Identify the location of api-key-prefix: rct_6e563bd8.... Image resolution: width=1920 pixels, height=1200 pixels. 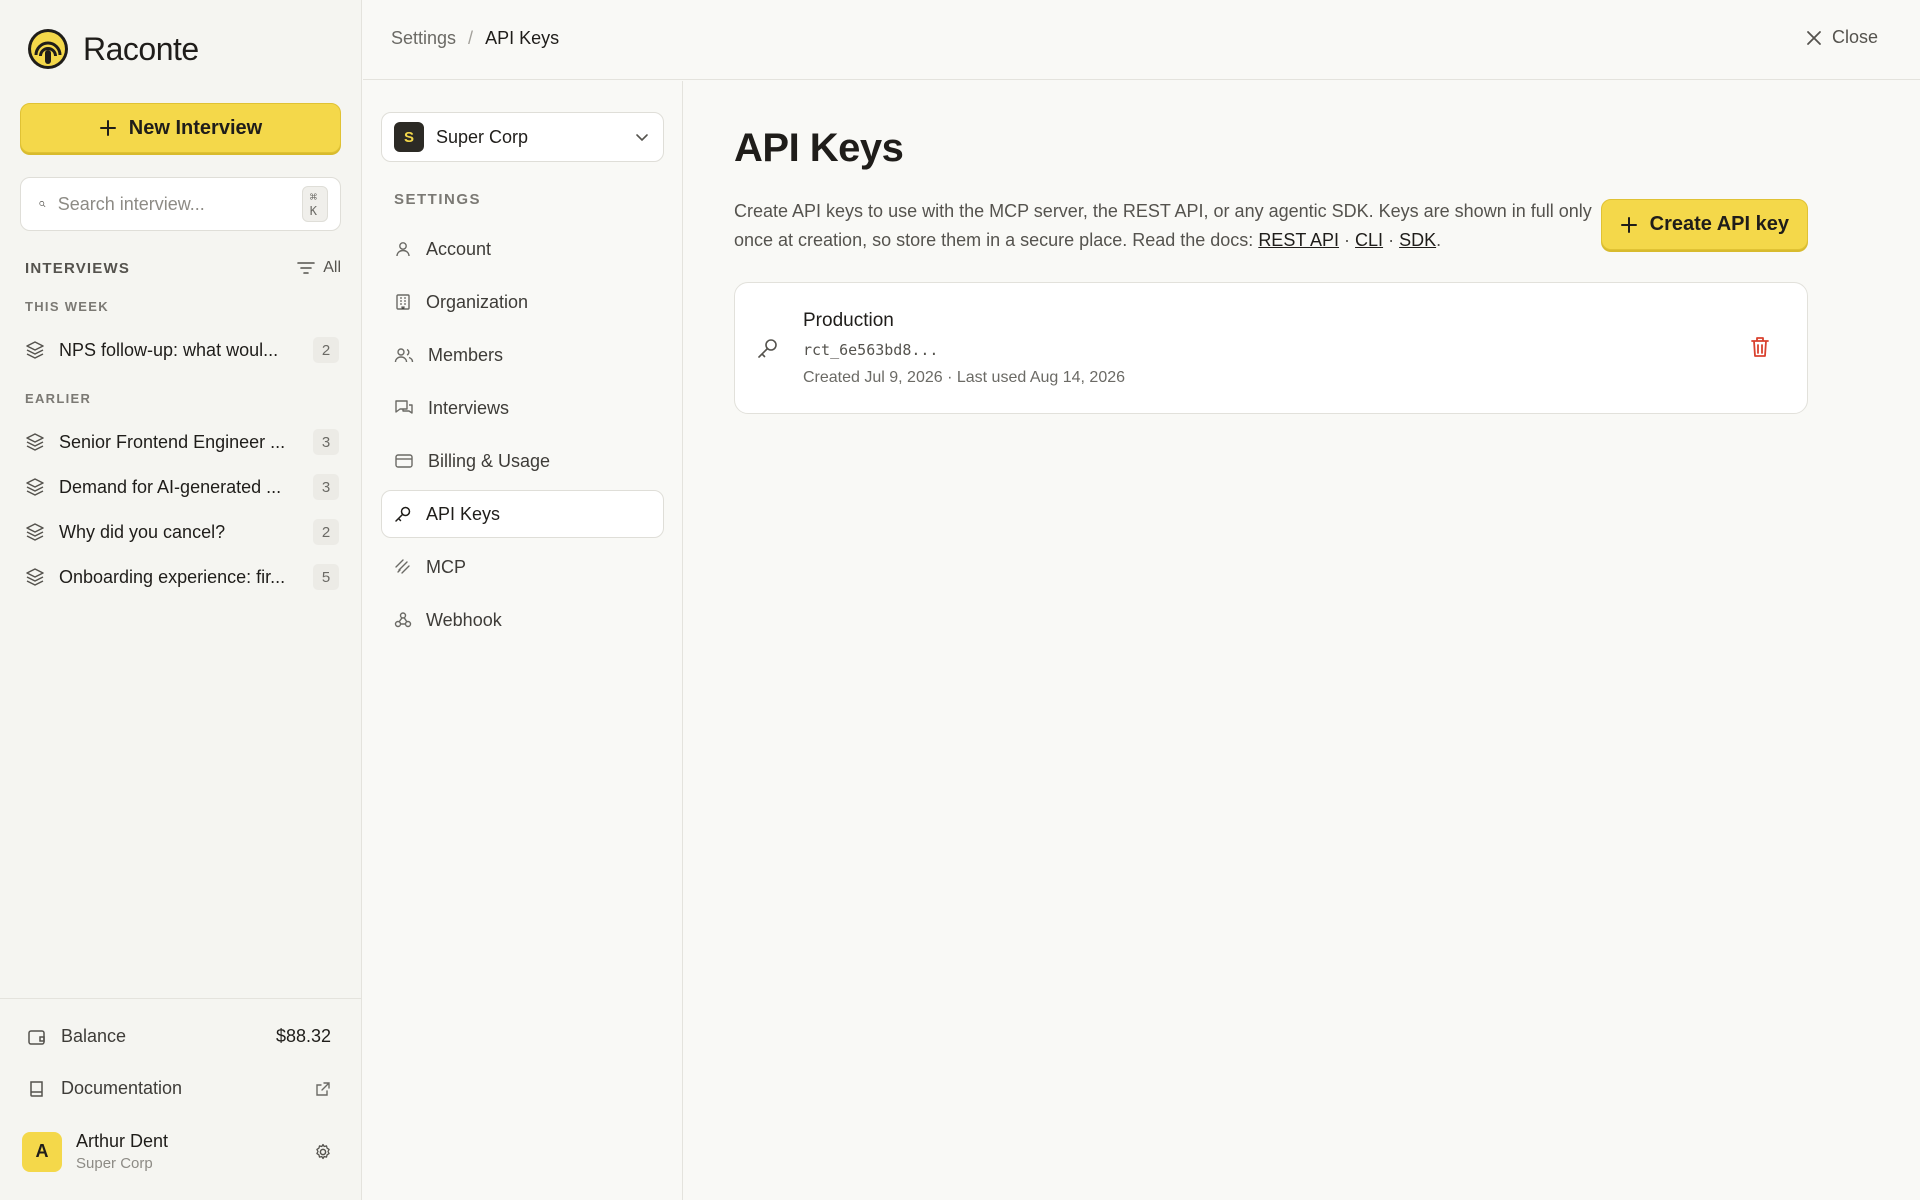
(871, 350).